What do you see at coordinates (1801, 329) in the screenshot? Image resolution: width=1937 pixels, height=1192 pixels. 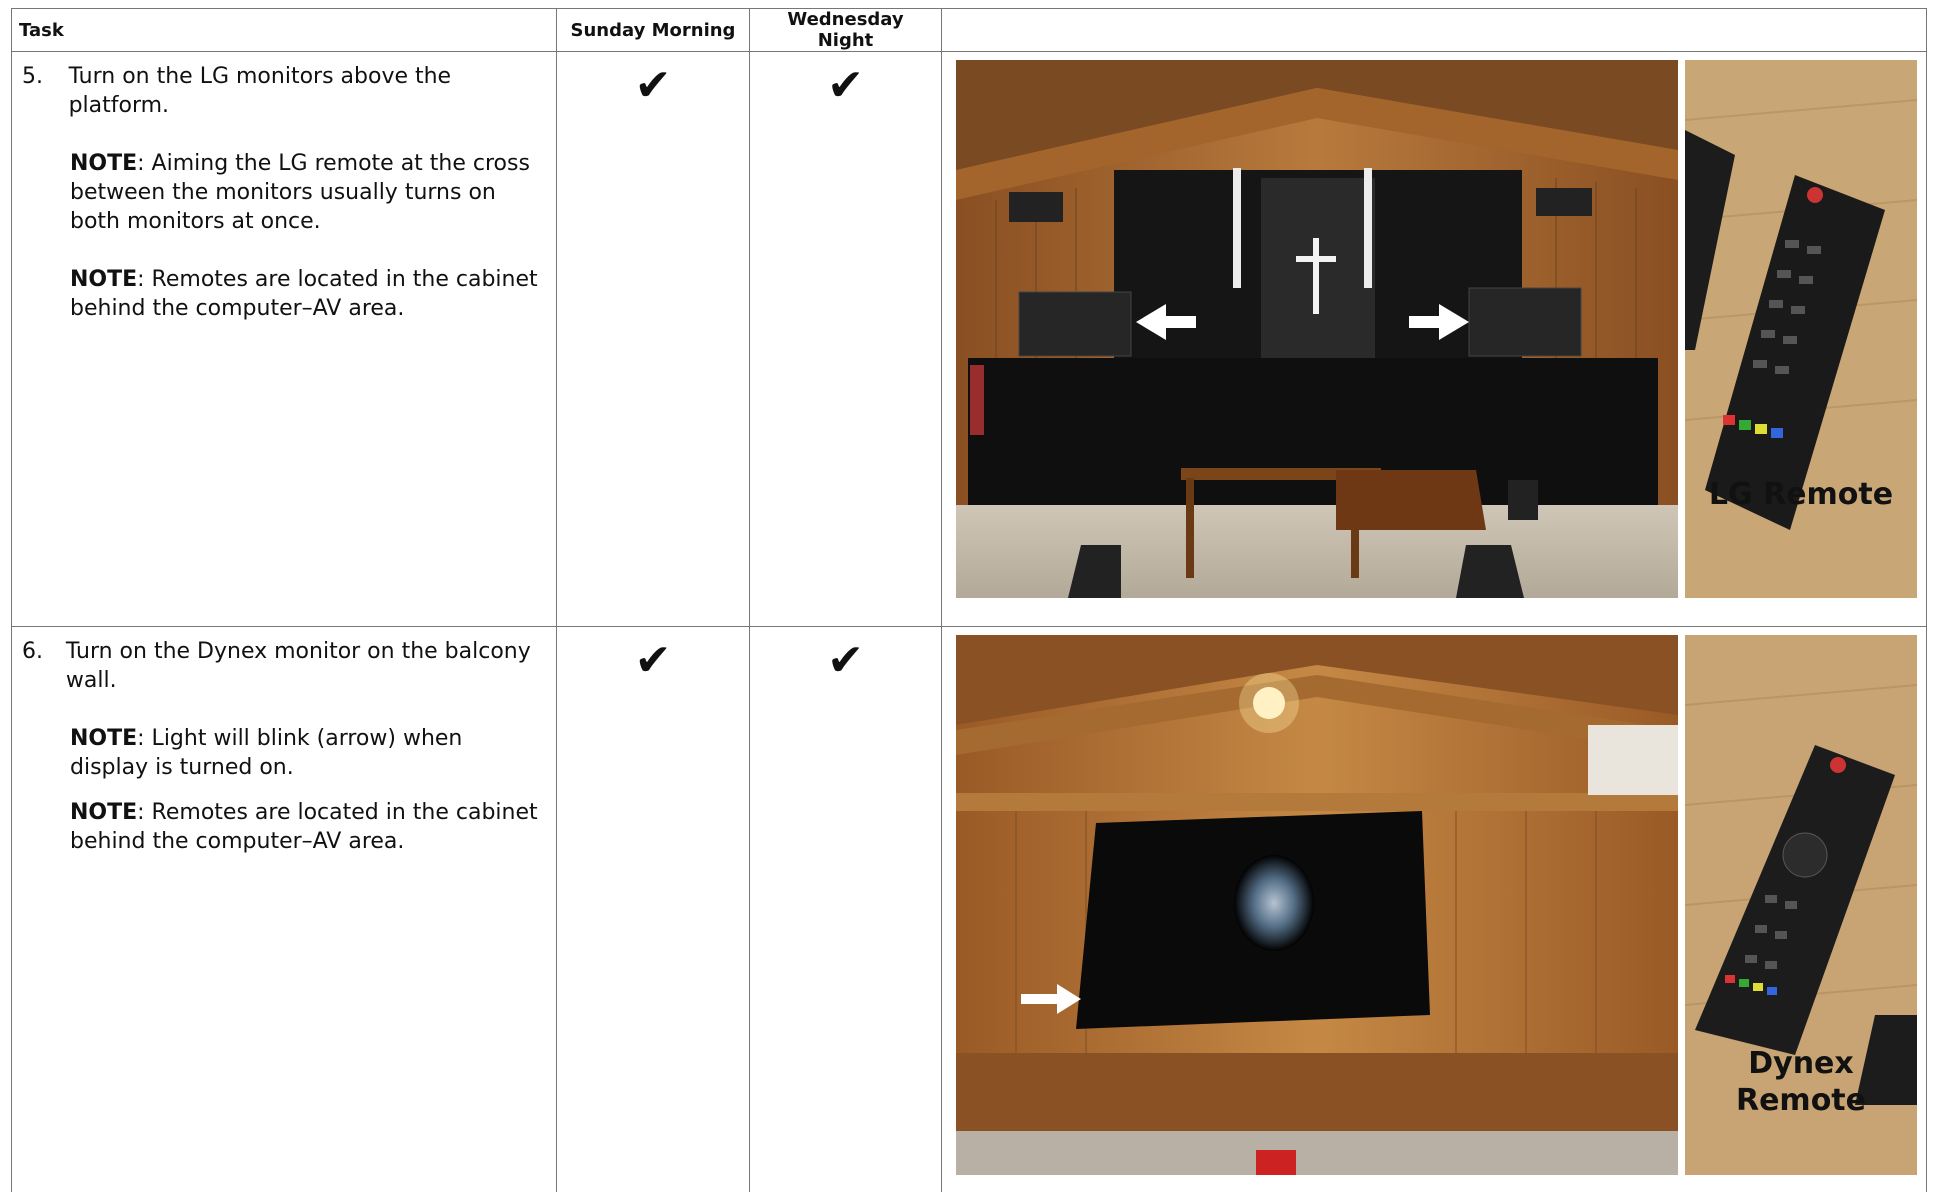 I see `lg-remote-photo: LG Remote` at bounding box center [1801, 329].